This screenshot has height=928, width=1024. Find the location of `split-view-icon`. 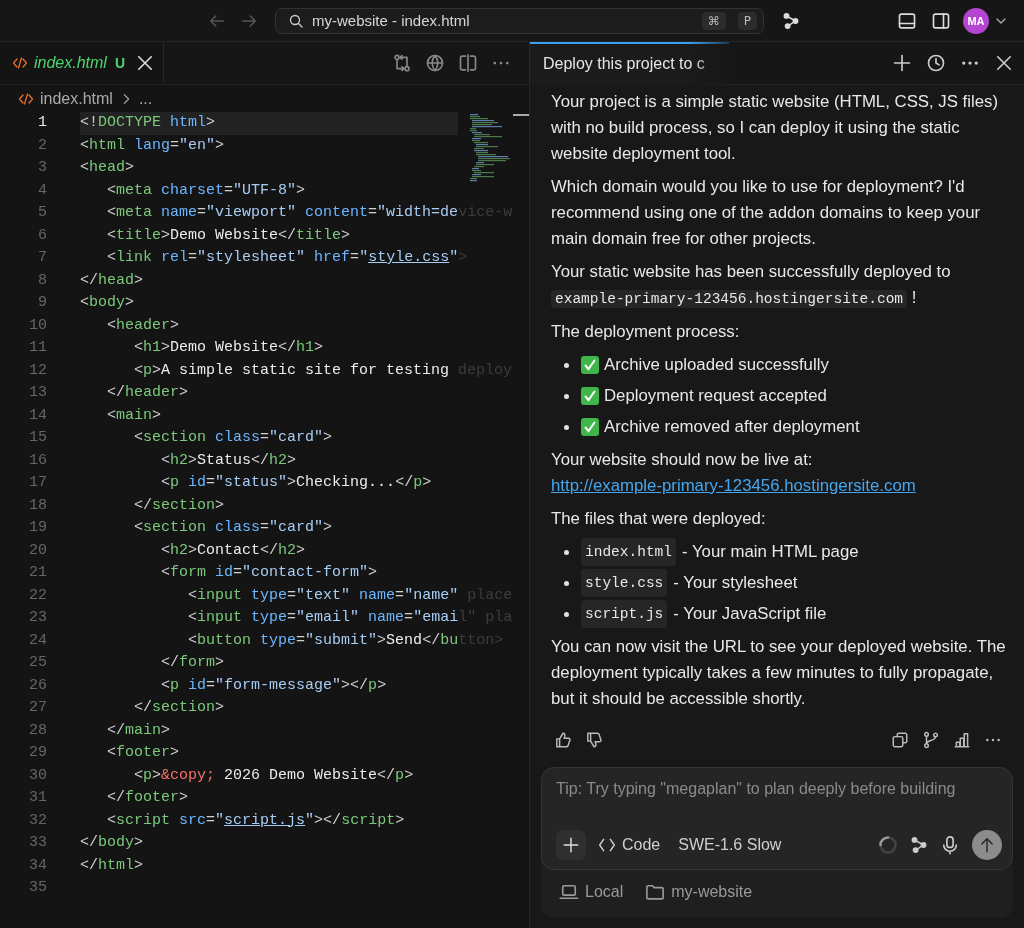

split-view-icon is located at coordinates (468, 63).